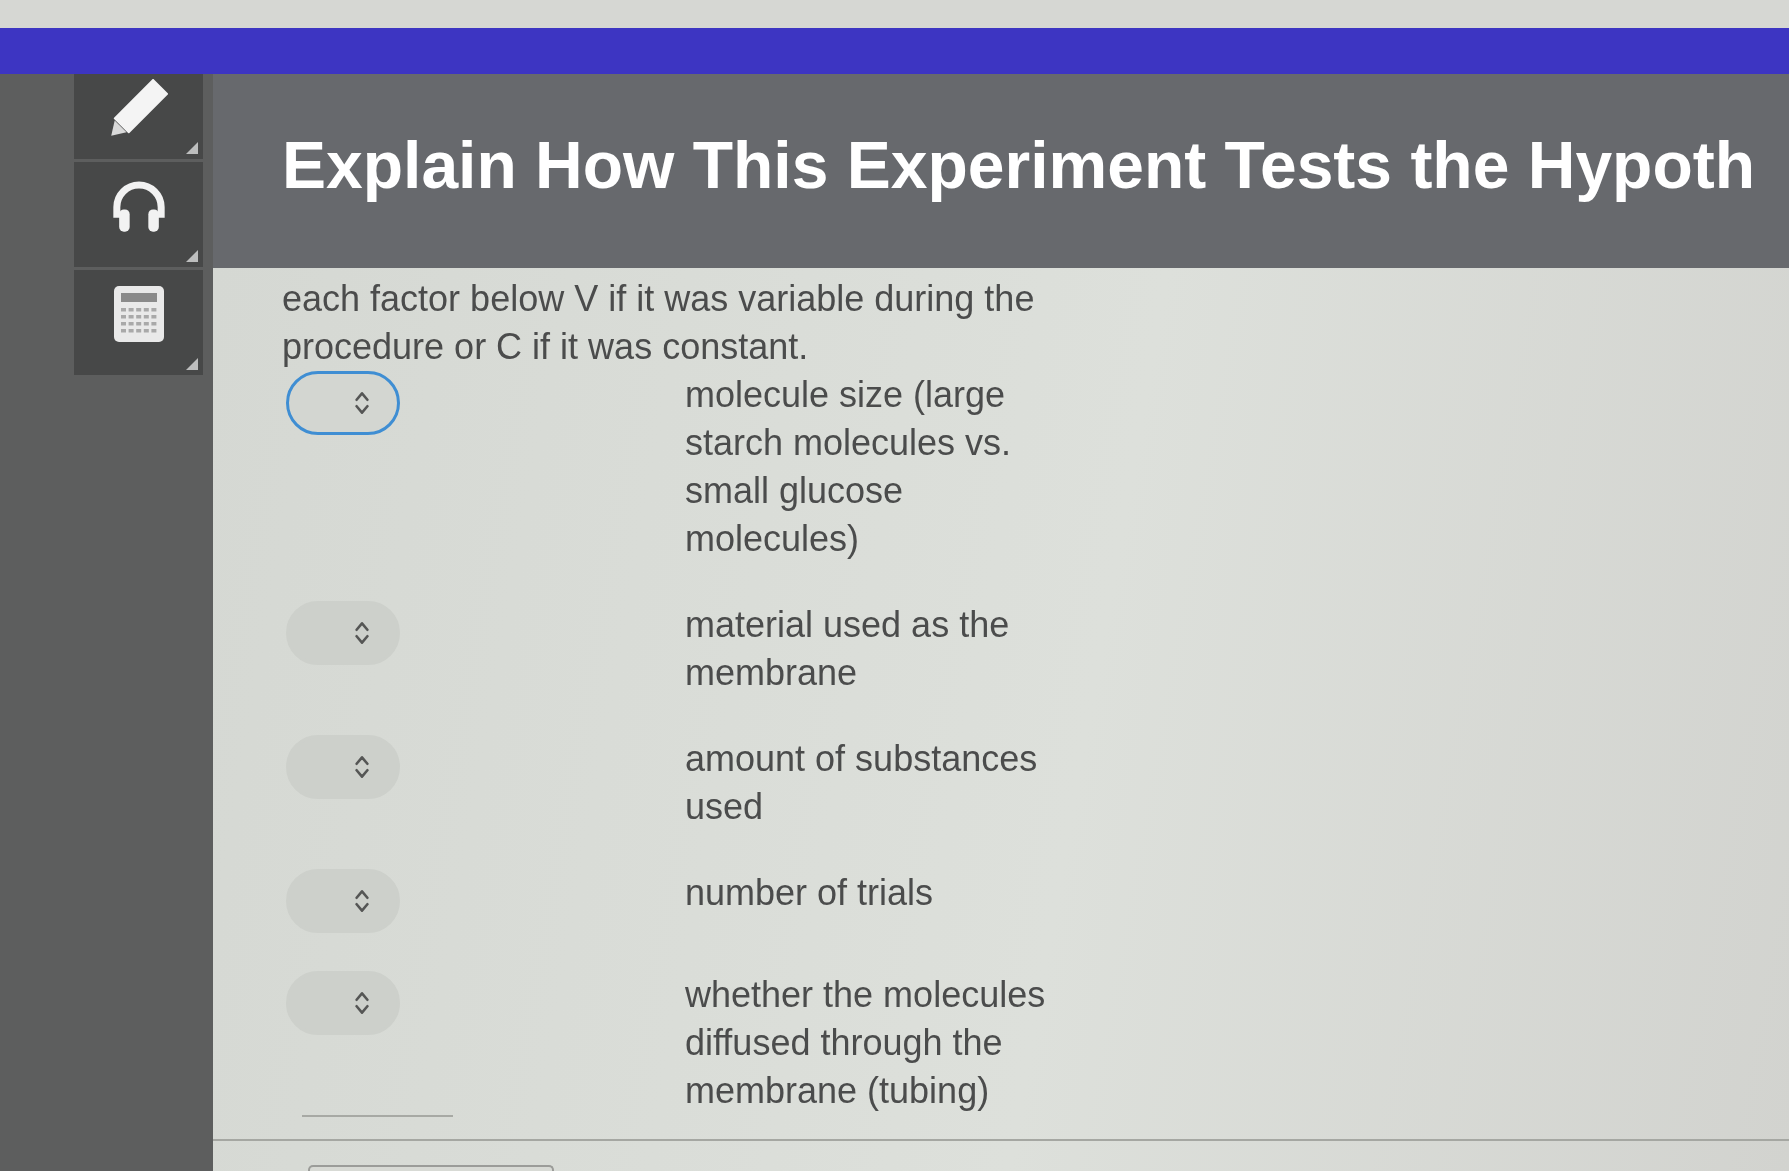 Image resolution: width=1789 pixels, height=1171 pixels. Describe the element at coordinates (138, 108) in the screenshot. I see `pencil-icon` at that location.